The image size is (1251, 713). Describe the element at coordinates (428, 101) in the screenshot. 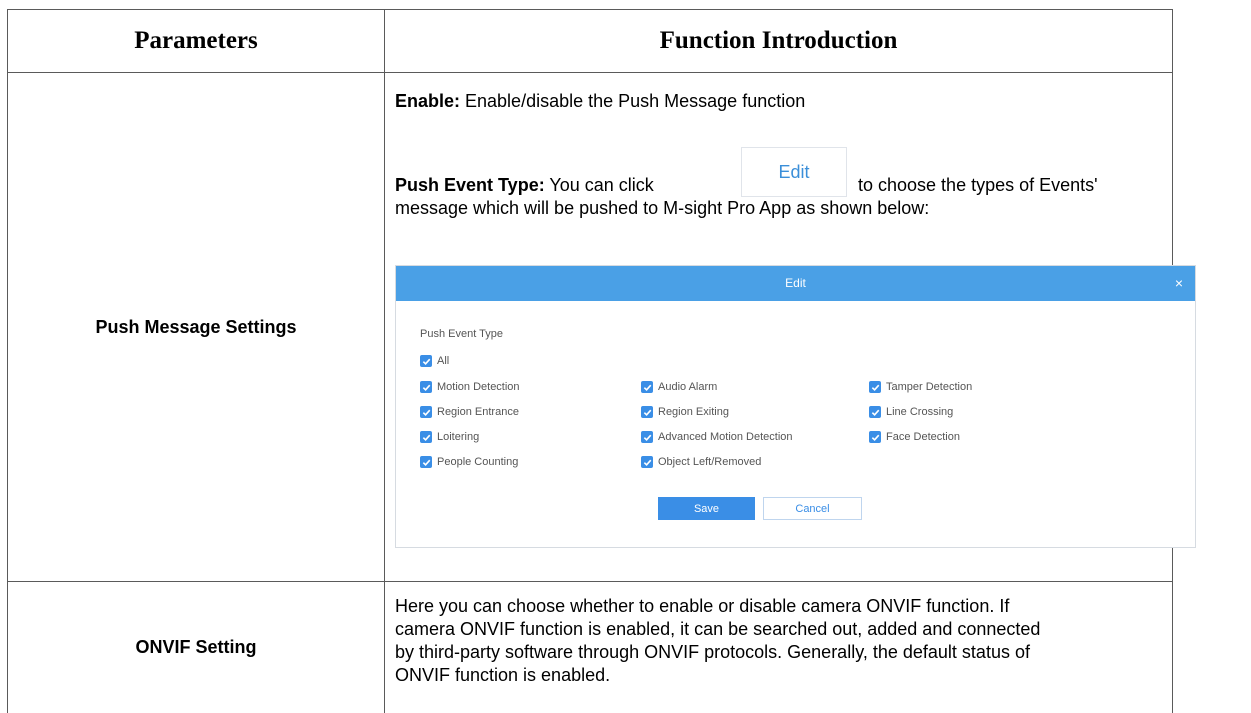

I see `enable-label: Enable:` at that location.